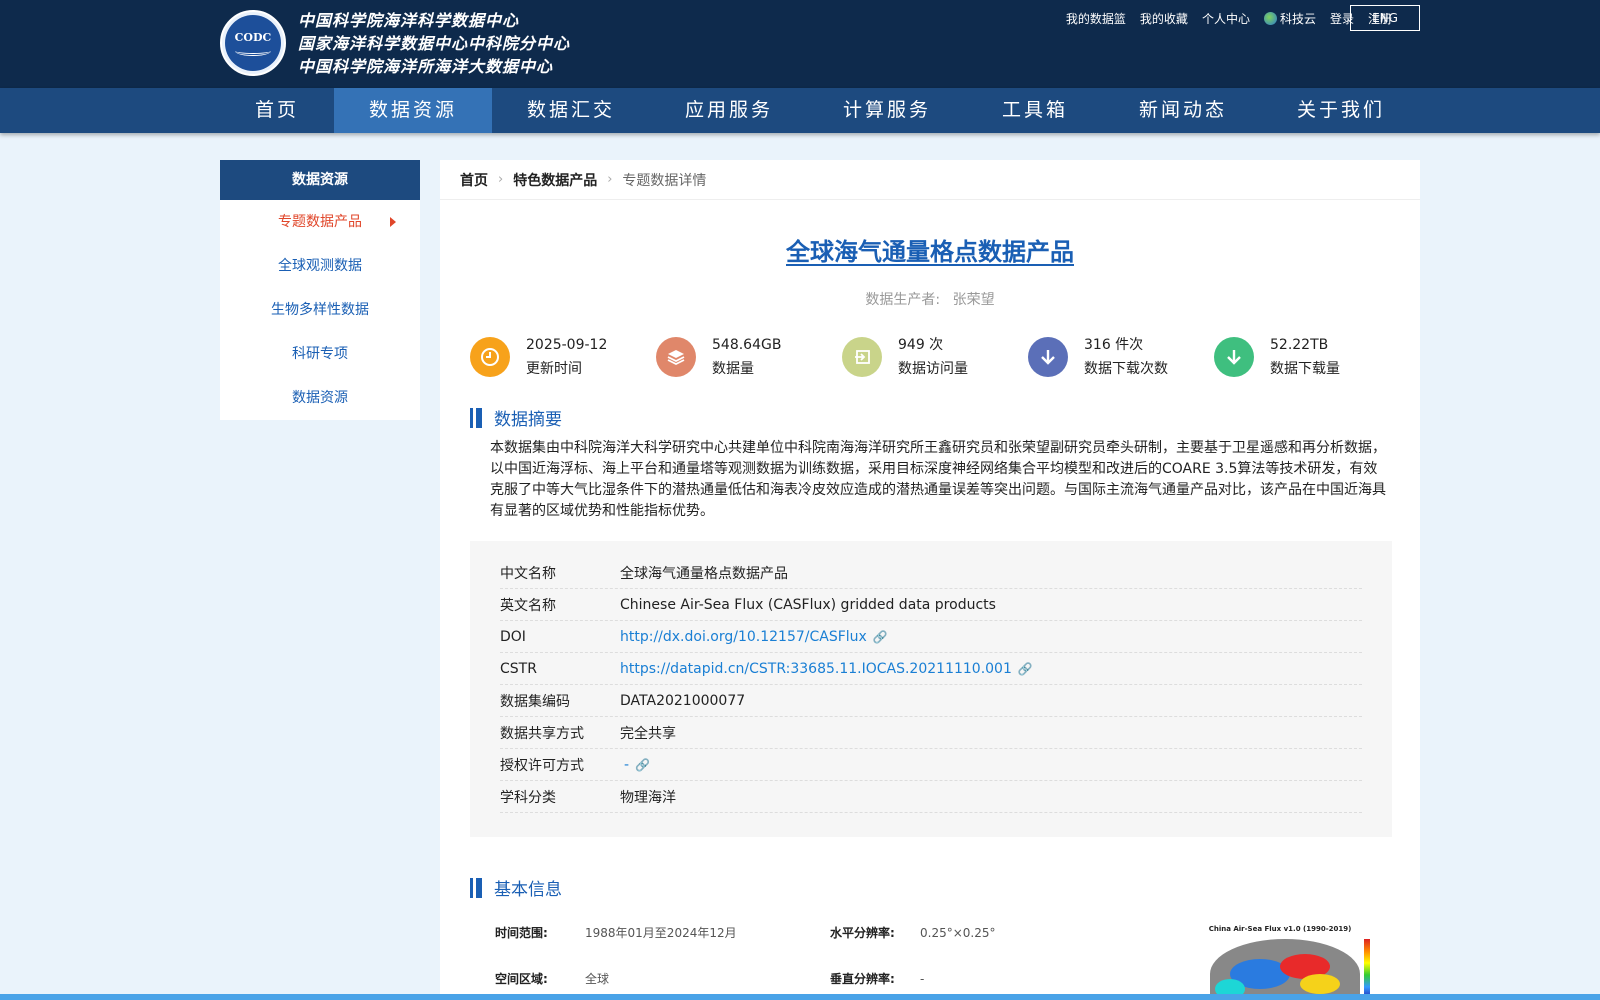  Describe the element at coordinates (552, 978) in the screenshot. I see `basic-region: 空间区域: 全球` at that location.